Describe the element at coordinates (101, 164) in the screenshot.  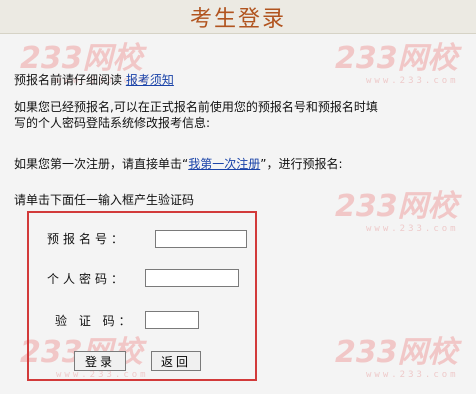
I see `first-register-prefix: 如果您第一次注册，请直接单击“` at that location.